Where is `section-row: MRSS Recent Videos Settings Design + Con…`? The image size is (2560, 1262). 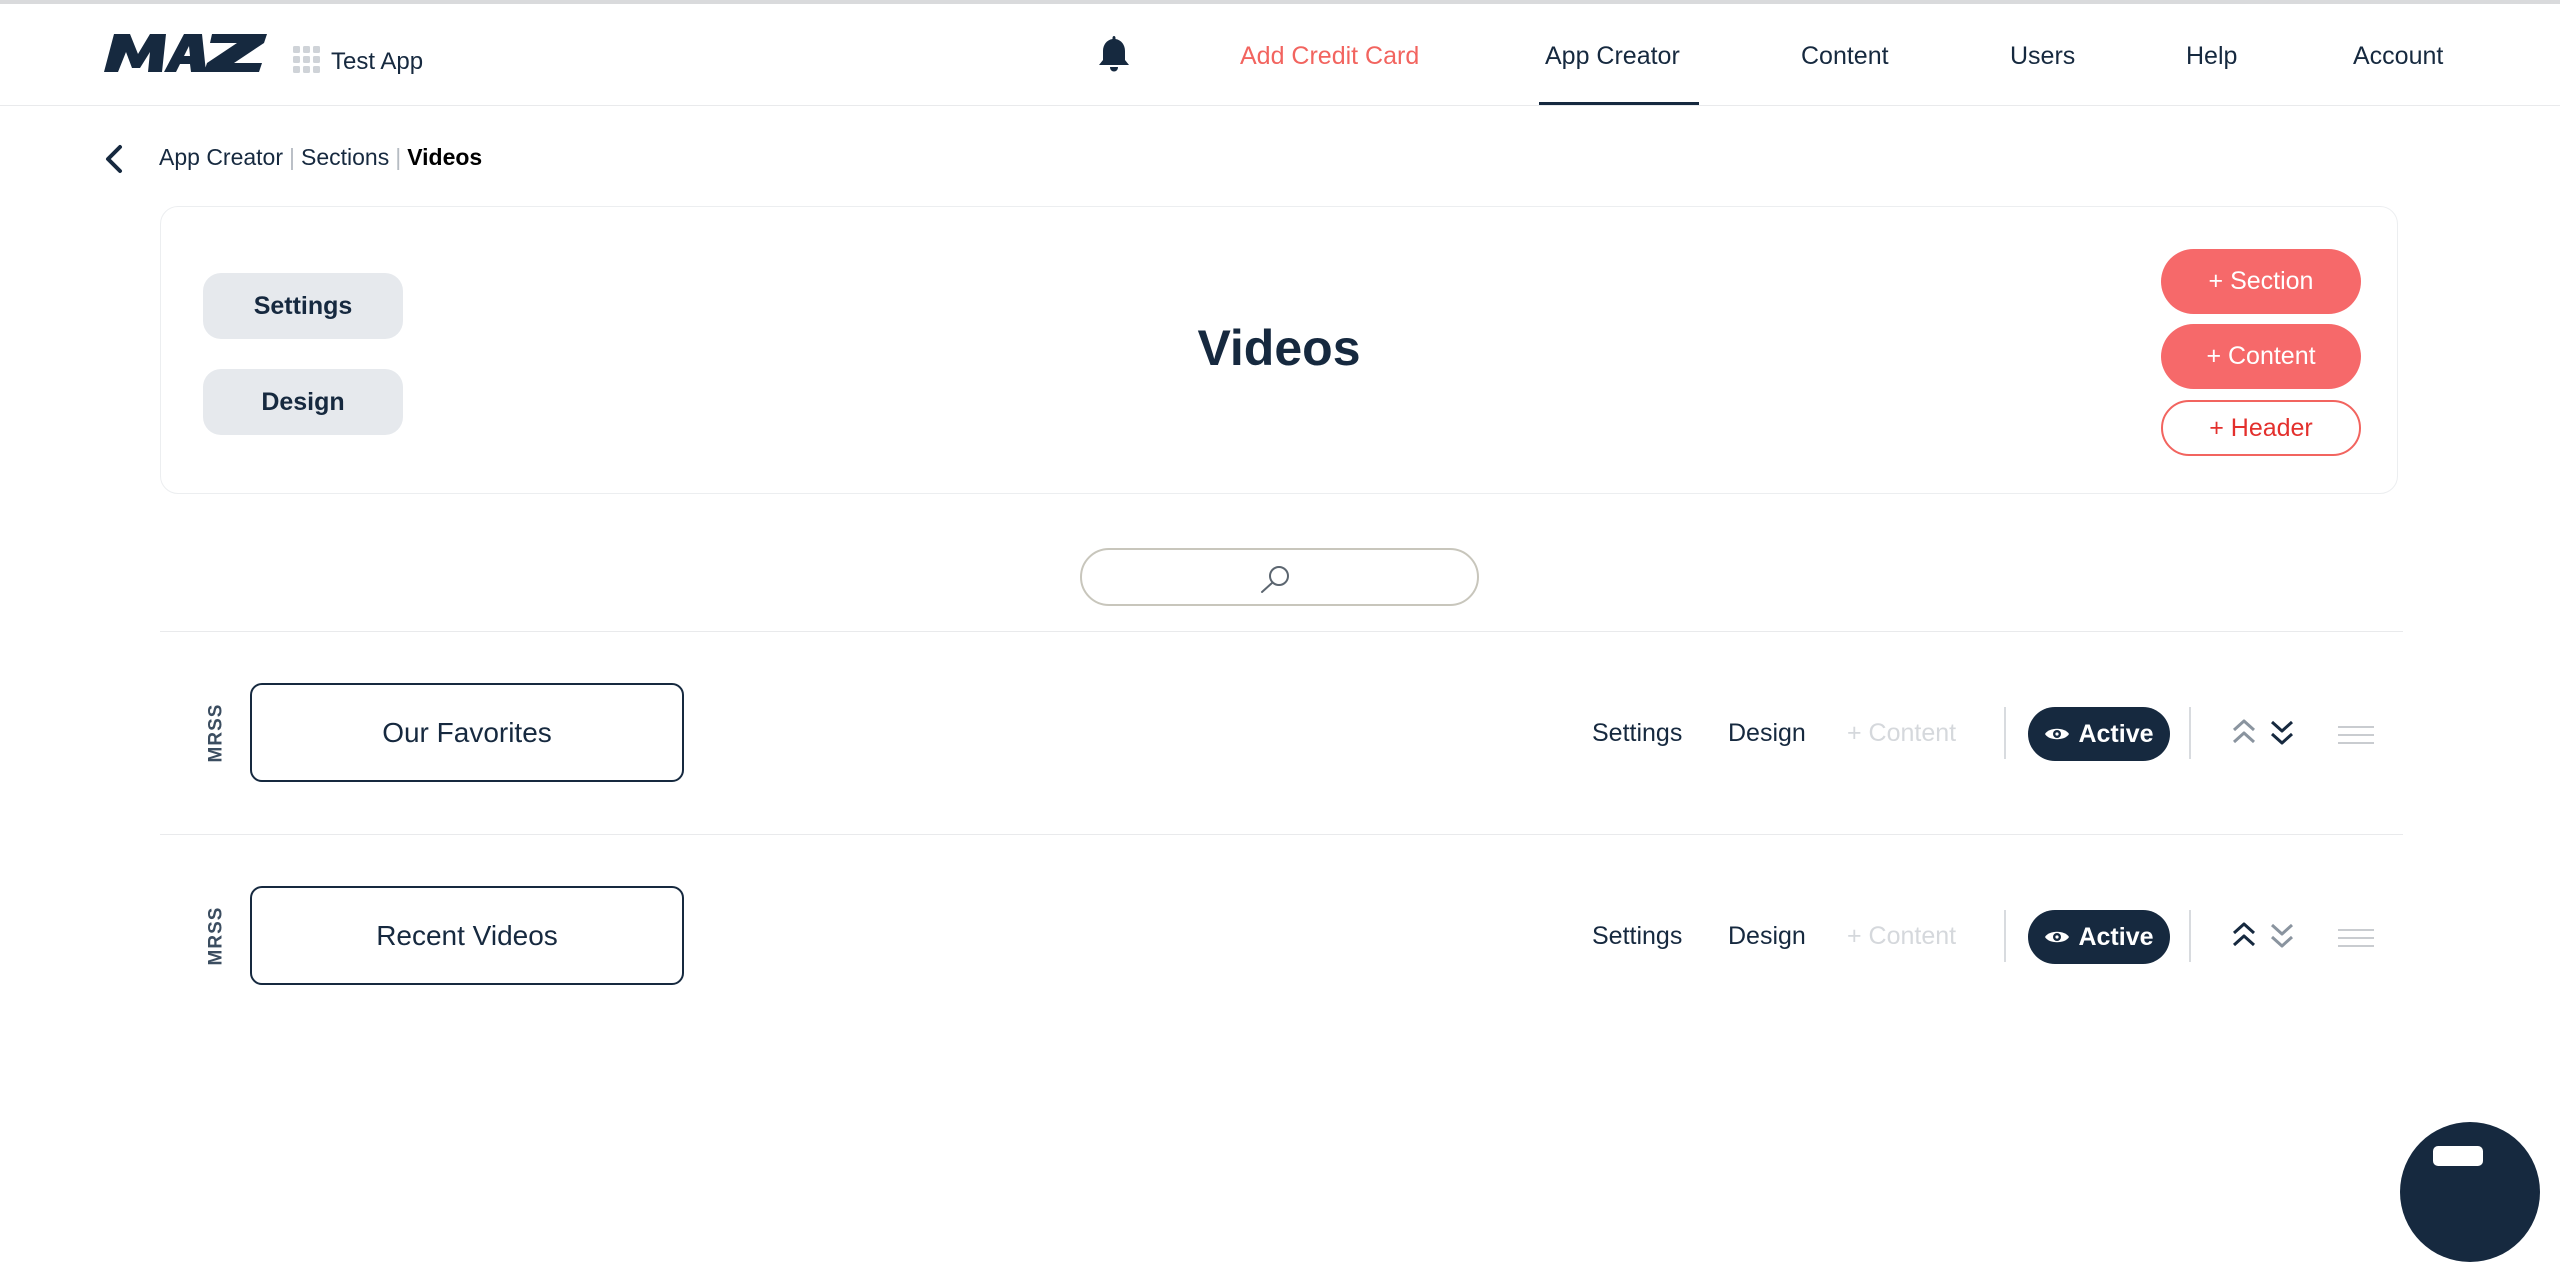 section-row: MRSS Recent Videos Settings Design + Con… is located at coordinates (1281, 936).